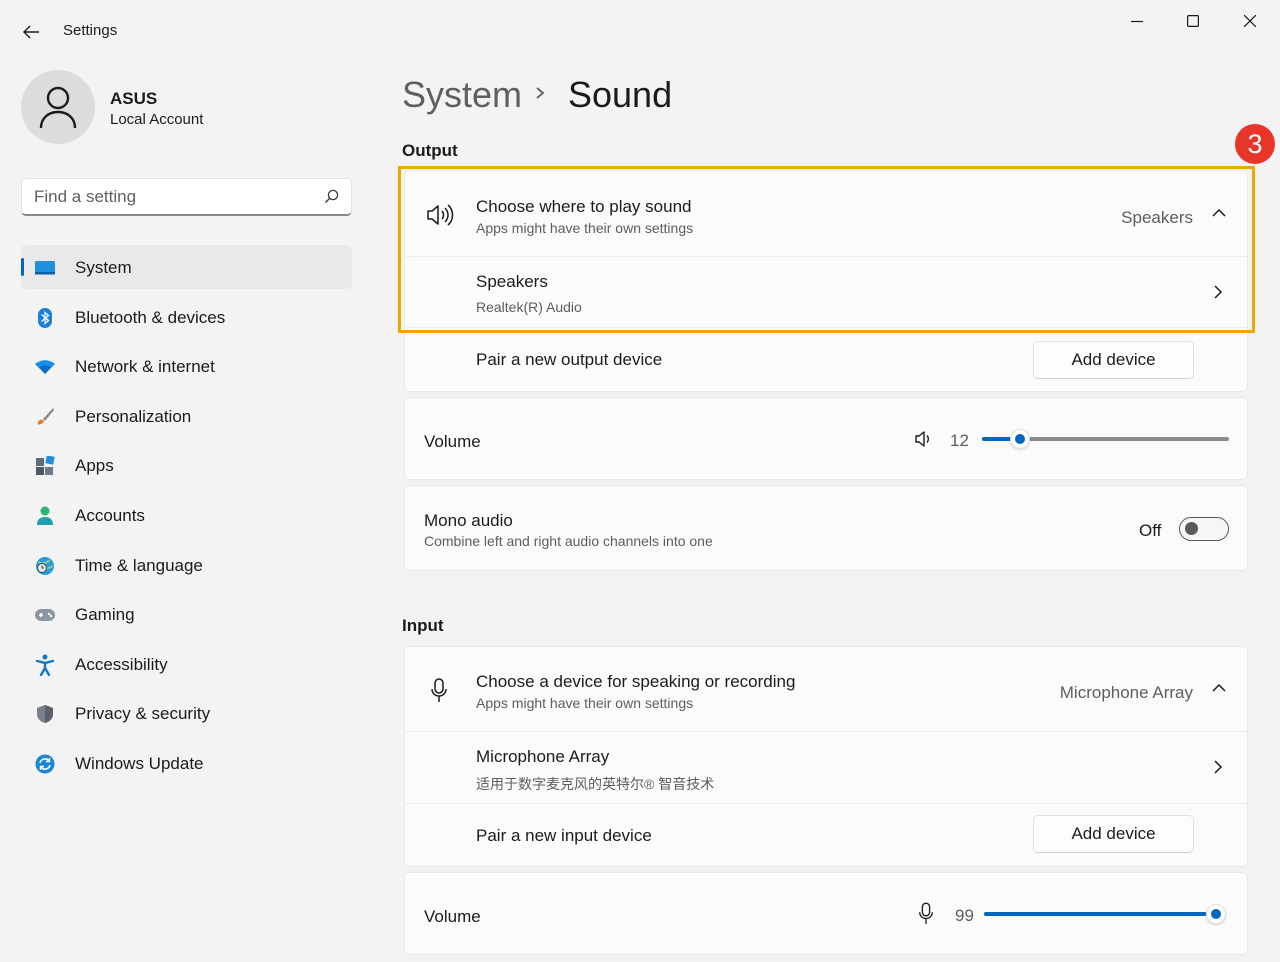 The width and height of the screenshot is (1280, 962). What do you see at coordinates (462, 95) in the screenshot?
I see `breadcrumb-parent: System` at bounding box center [462, 95].